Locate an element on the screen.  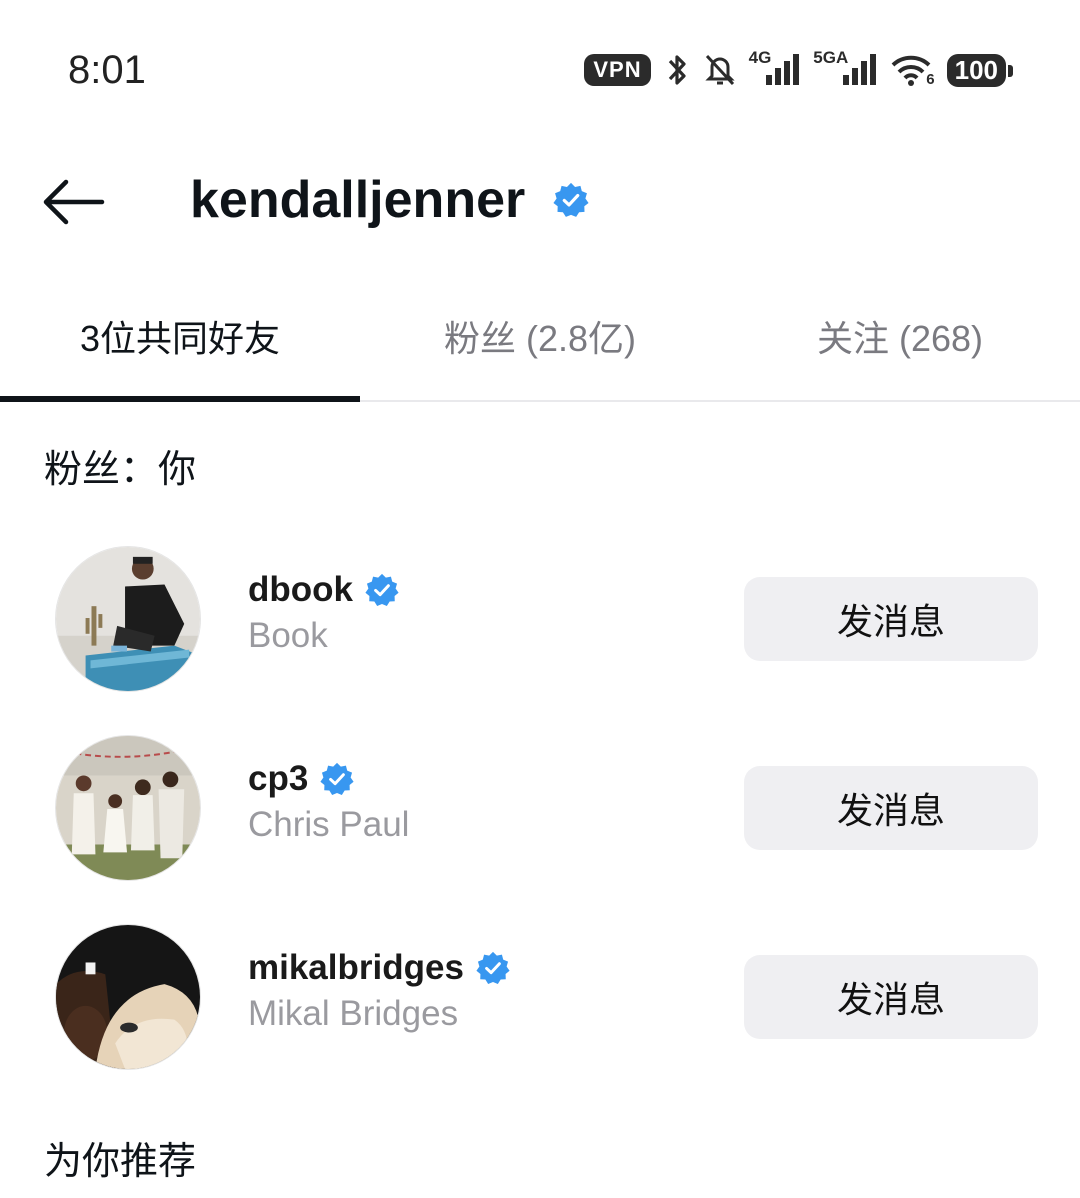
display-name: Mikal Bridges is located at coordinates (353, 1013).